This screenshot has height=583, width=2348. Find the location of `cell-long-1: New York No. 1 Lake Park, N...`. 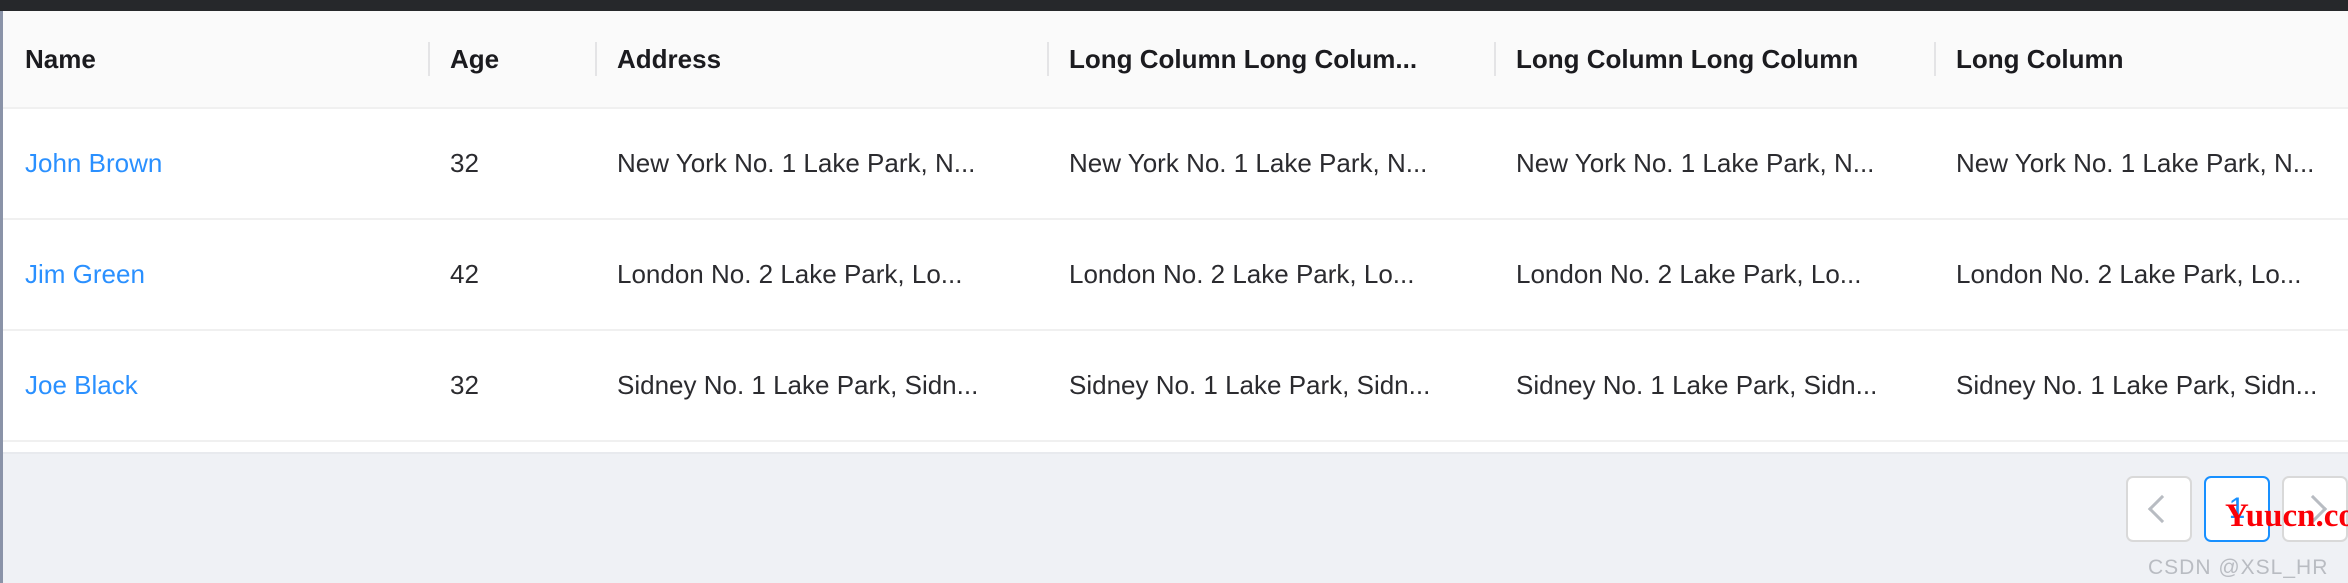

cell-long-1: New York No. 1 Lake Park, N... is located at coordinates (1270, 164).